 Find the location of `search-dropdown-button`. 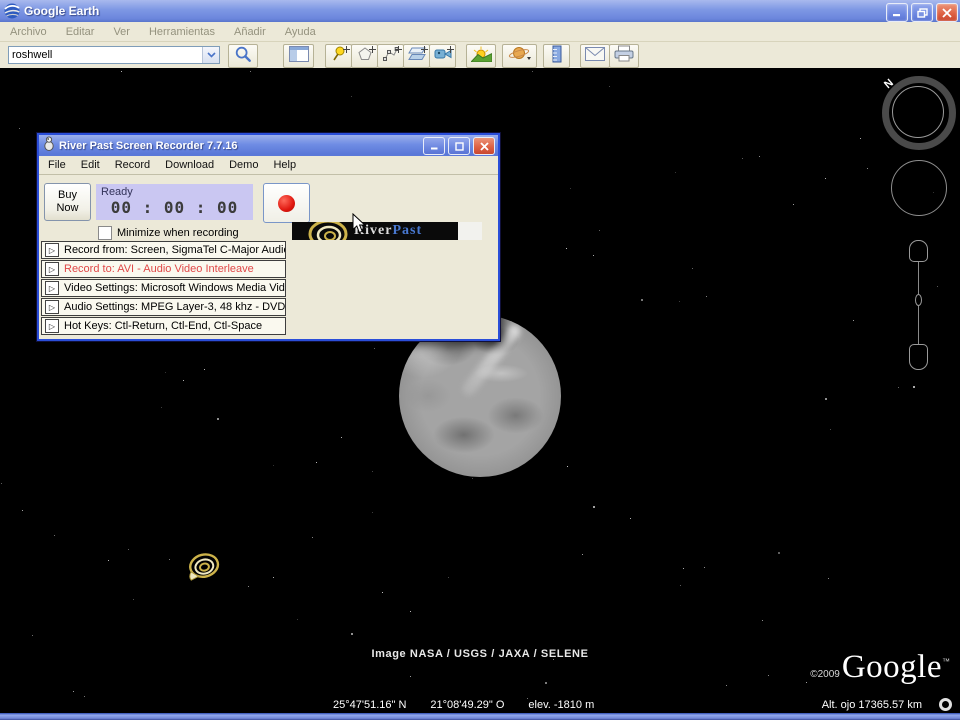

search-dropdown-button is located at coordinates (210, 55).